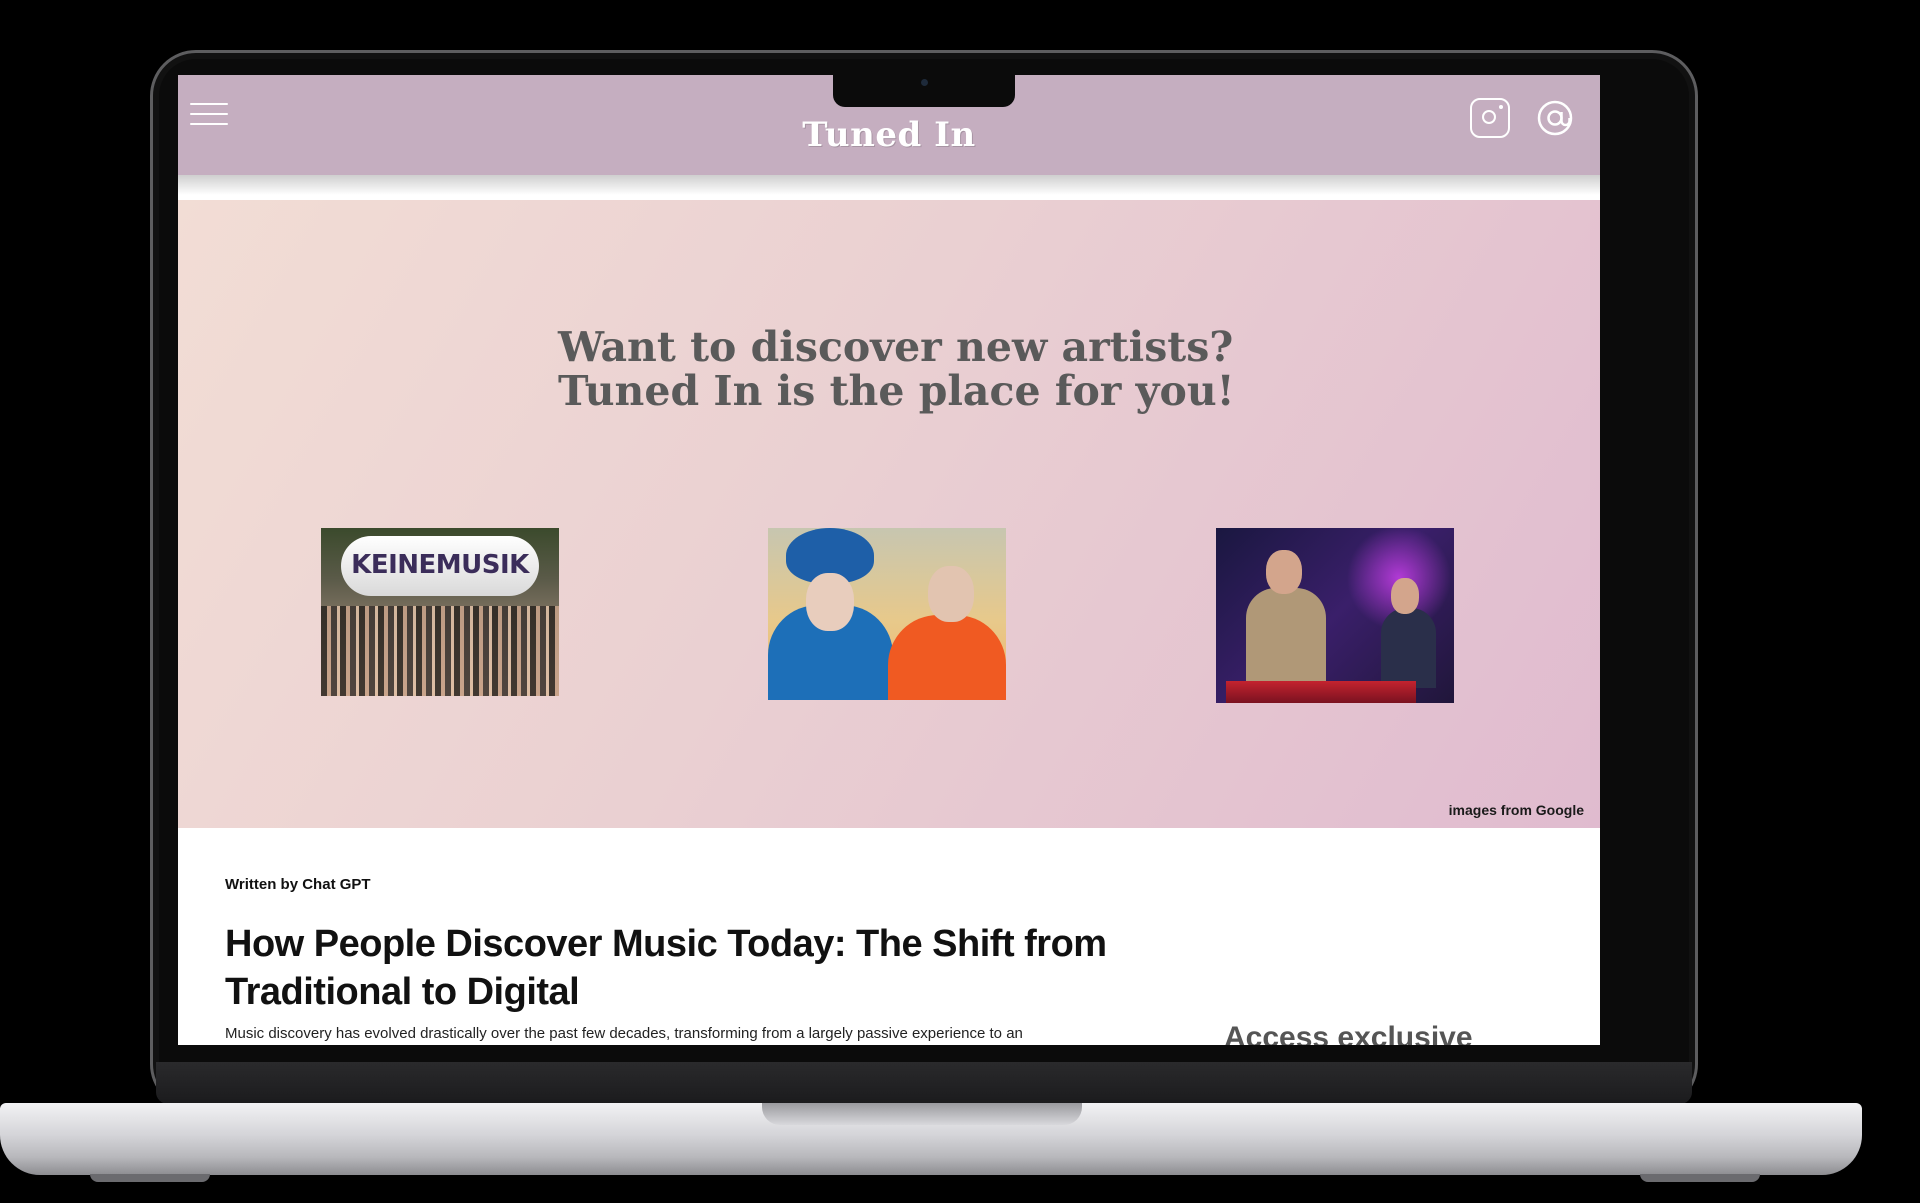 The image size is (1920, 1203). Describe the element at coordinates (1335, 615) in the screenshot. I see `artist-image-live-band` at that location.